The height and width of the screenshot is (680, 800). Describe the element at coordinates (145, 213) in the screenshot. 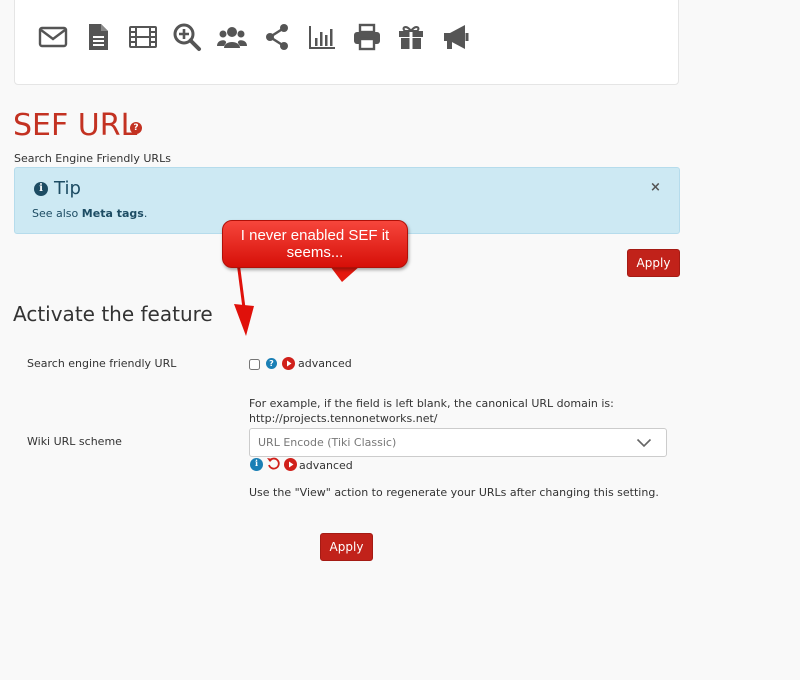

I see `tip-text-suffix: .` at that location.